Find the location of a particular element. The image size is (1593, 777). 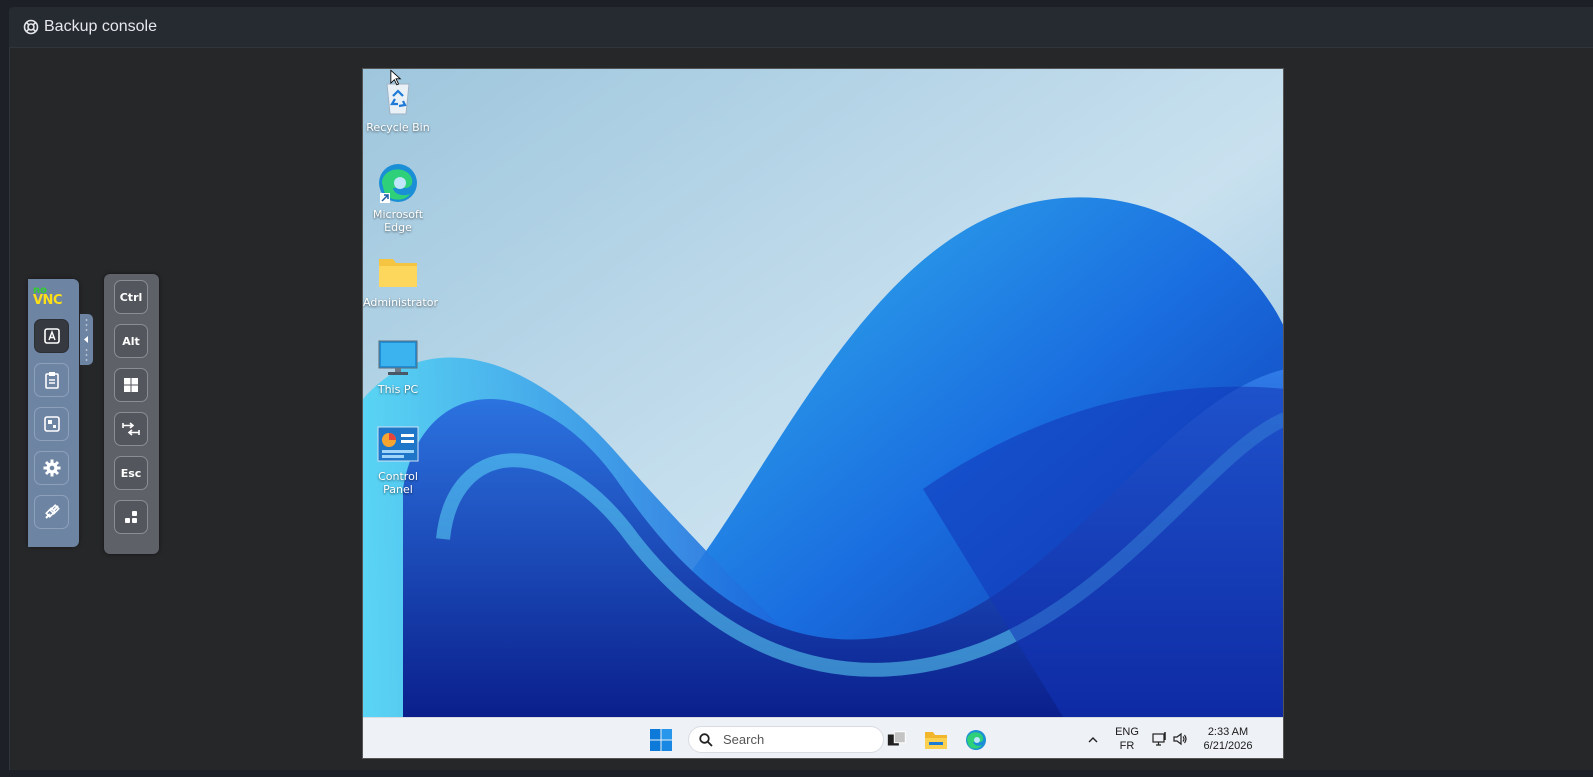

clock-date: 6/21/2026 is located at coordinates (1228, 746).